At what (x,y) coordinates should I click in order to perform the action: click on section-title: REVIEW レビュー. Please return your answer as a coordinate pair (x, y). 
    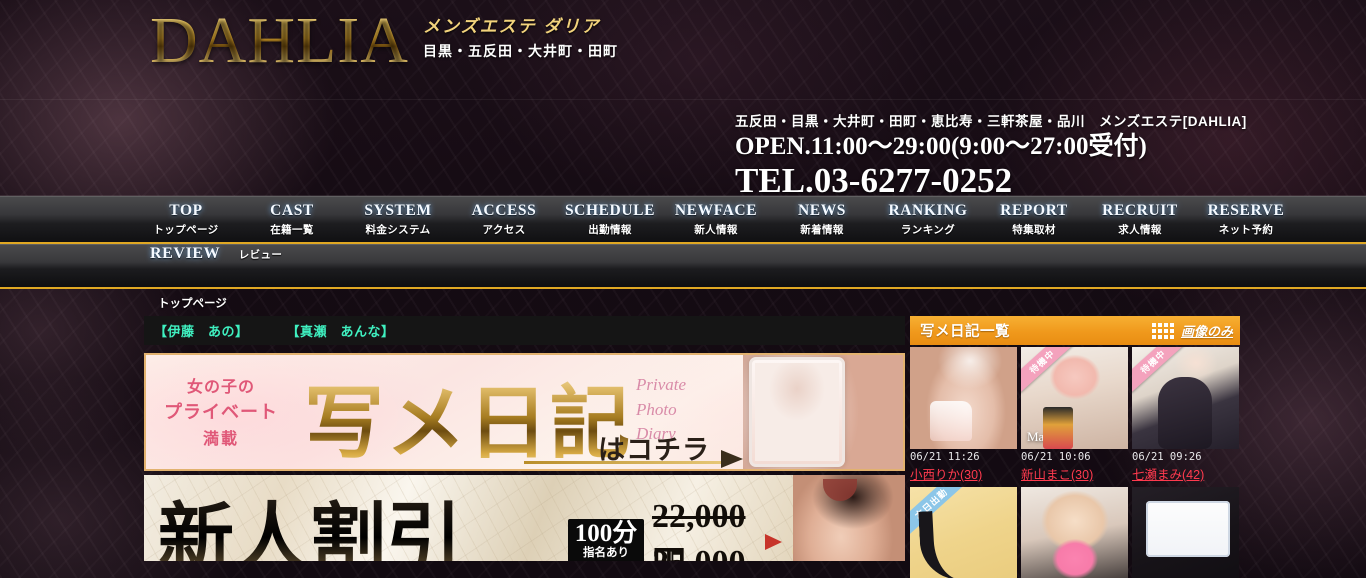
    Looking at the image, I should click on (216, 254).